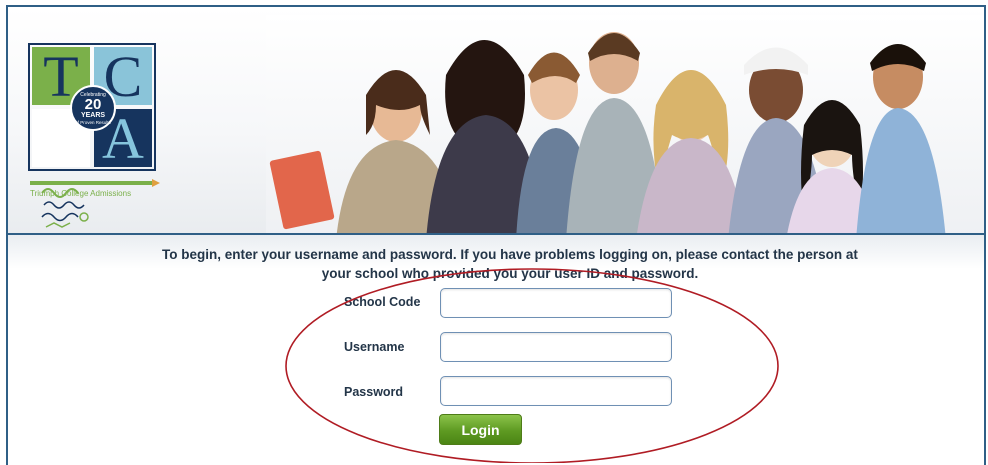  I want to click on anniversary-badge: Celebrating 20 YEARS of Proven Results, so click(93, 108).